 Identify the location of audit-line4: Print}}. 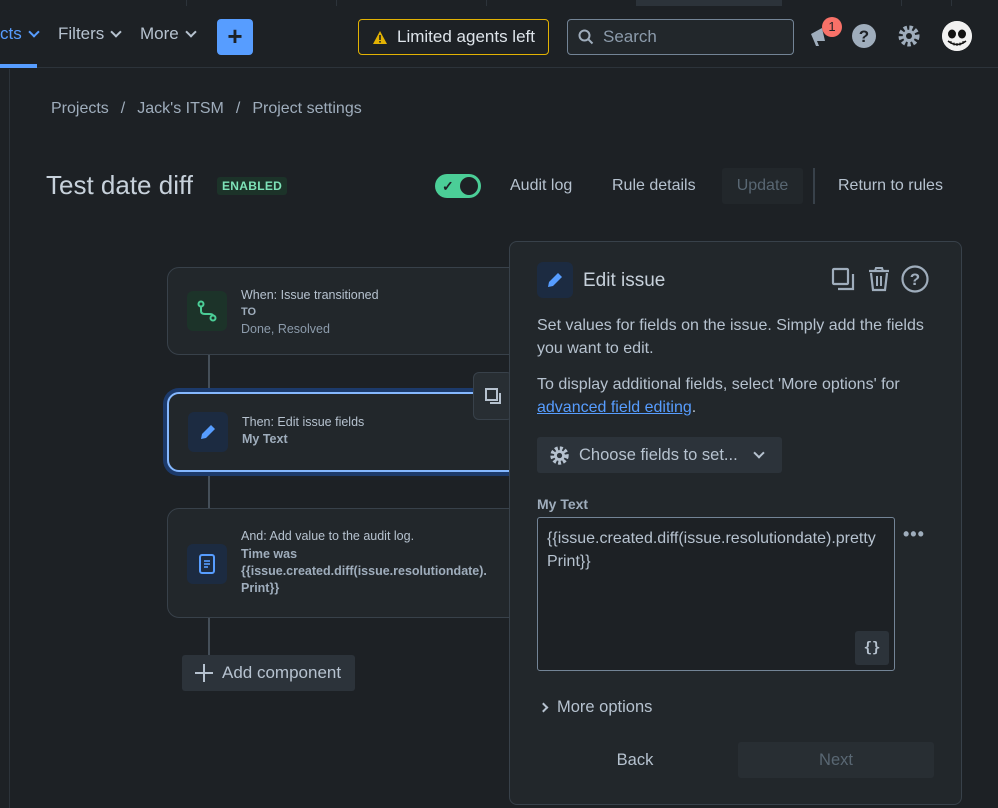
(260, 588).